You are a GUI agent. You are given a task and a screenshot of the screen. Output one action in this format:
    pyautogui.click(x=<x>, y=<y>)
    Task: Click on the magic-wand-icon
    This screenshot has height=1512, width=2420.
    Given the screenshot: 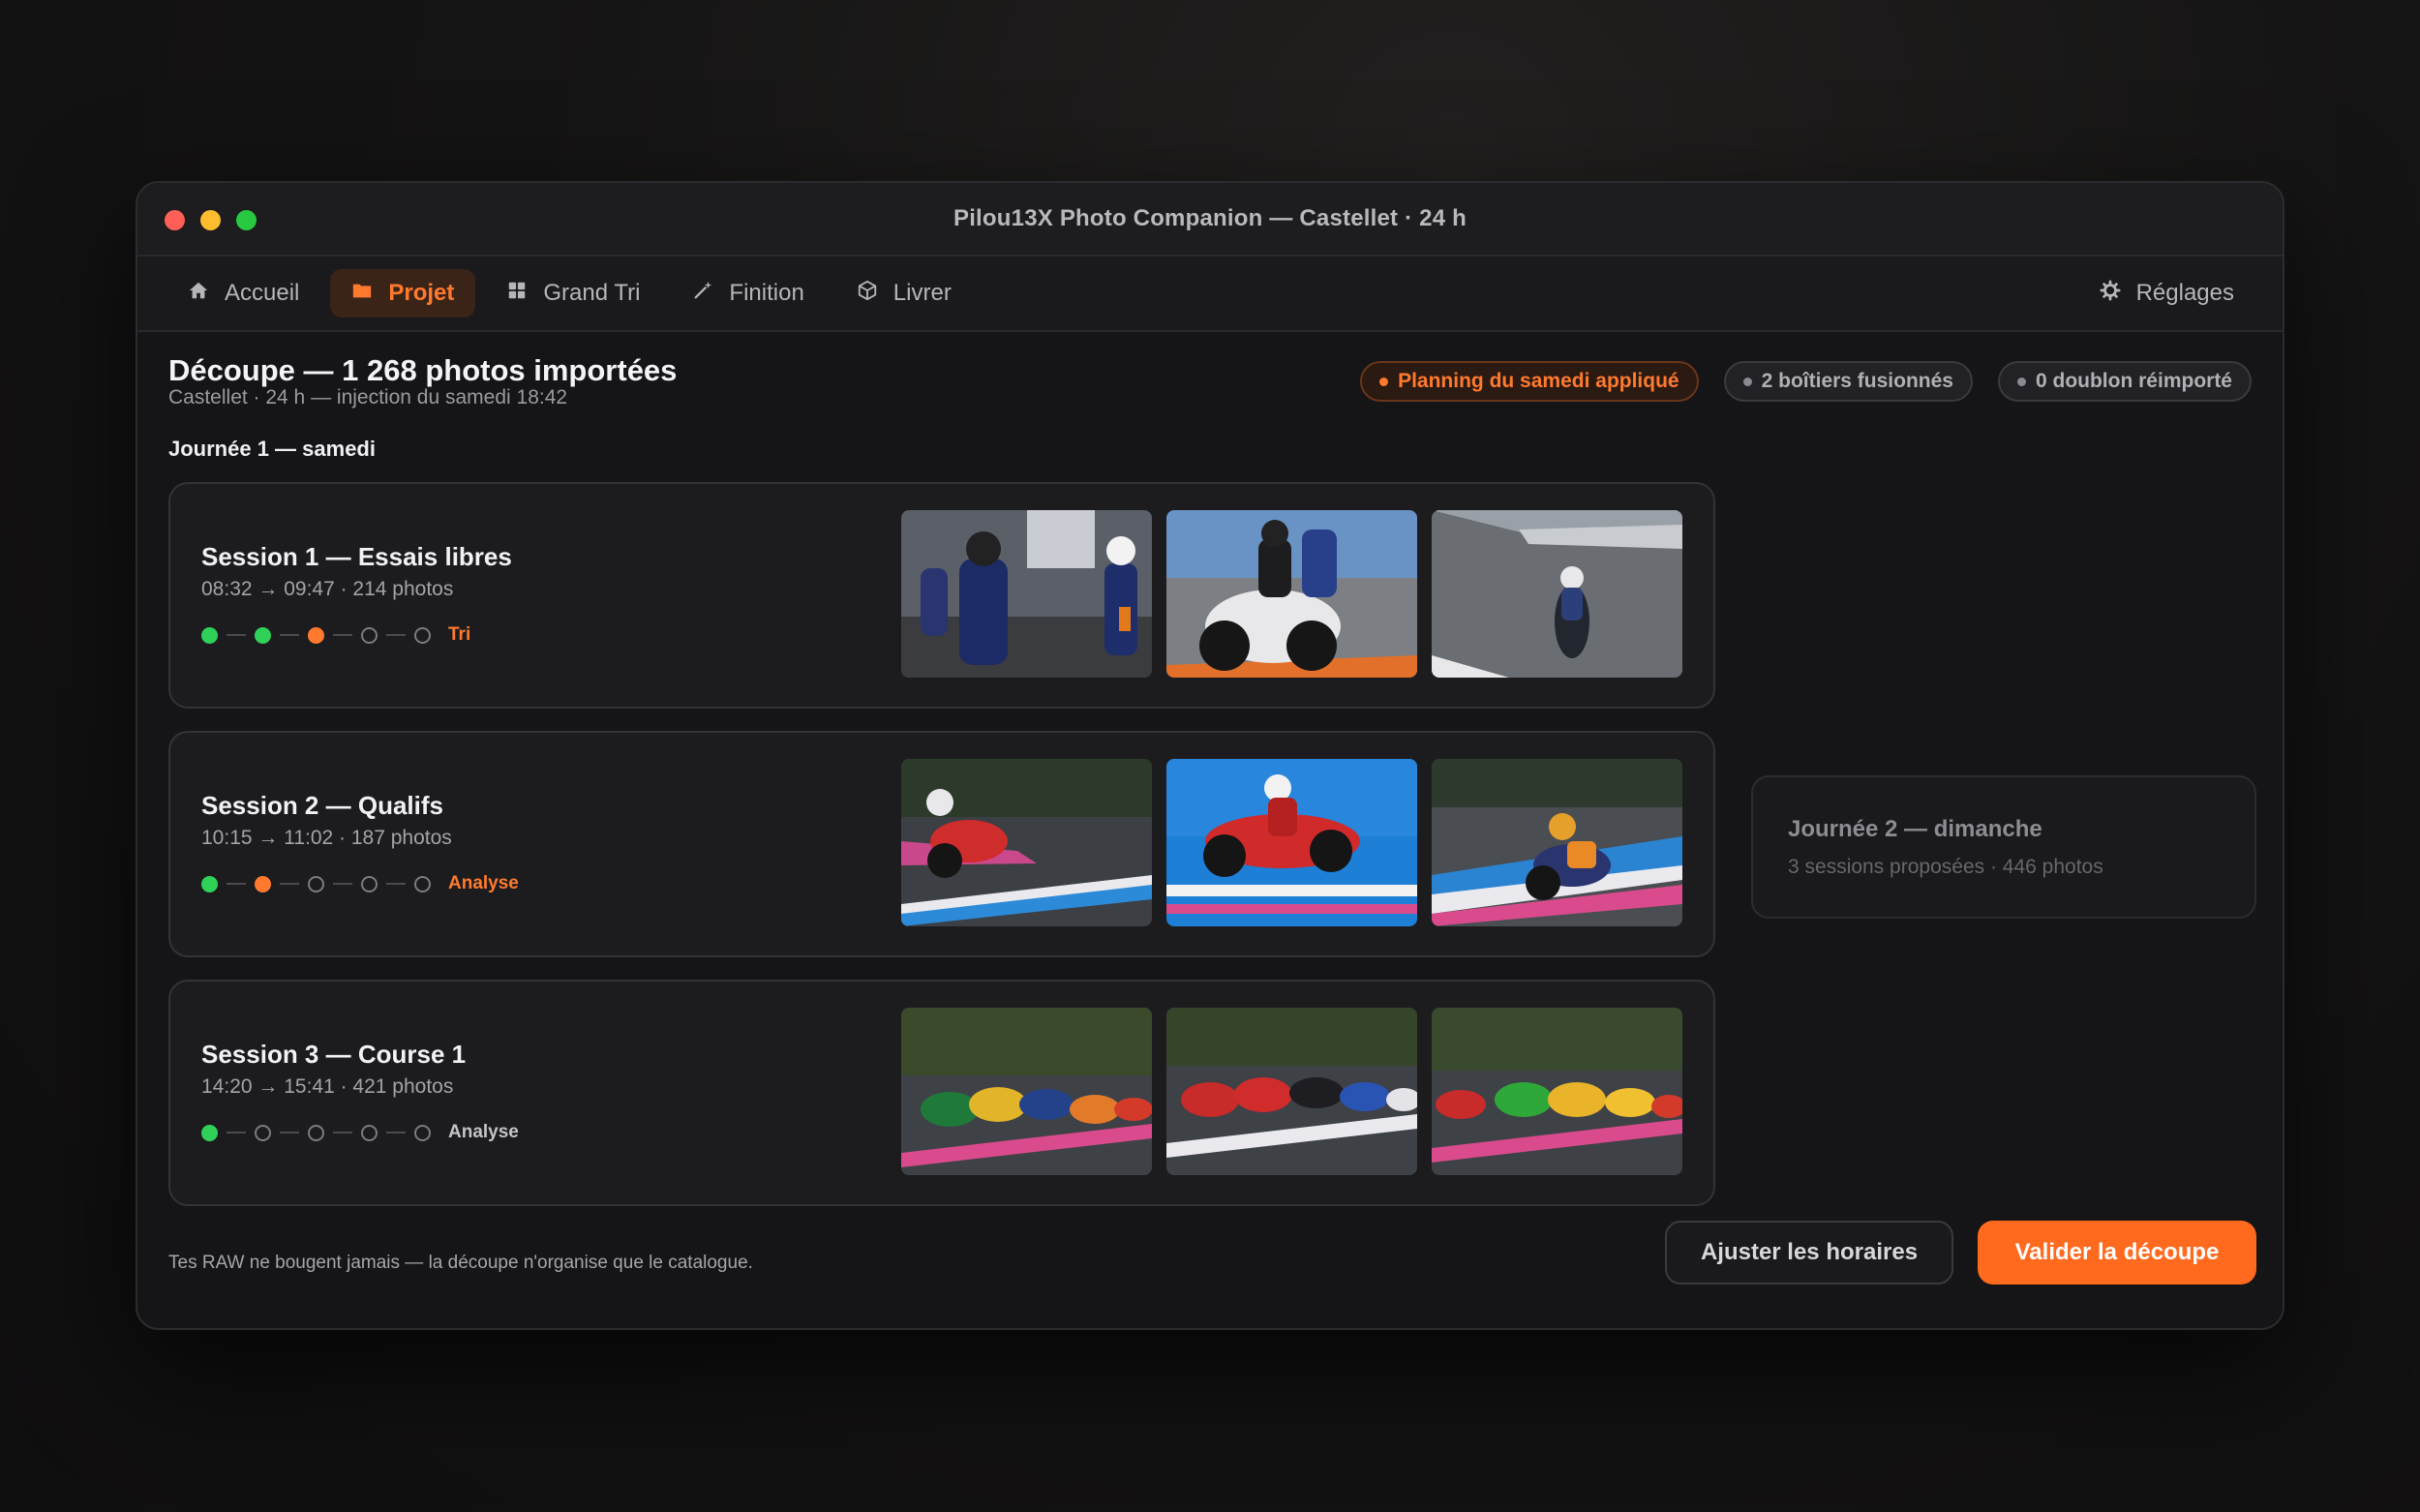 What is the action you would take?
    pyautogui.click(x=702, y=294)
    